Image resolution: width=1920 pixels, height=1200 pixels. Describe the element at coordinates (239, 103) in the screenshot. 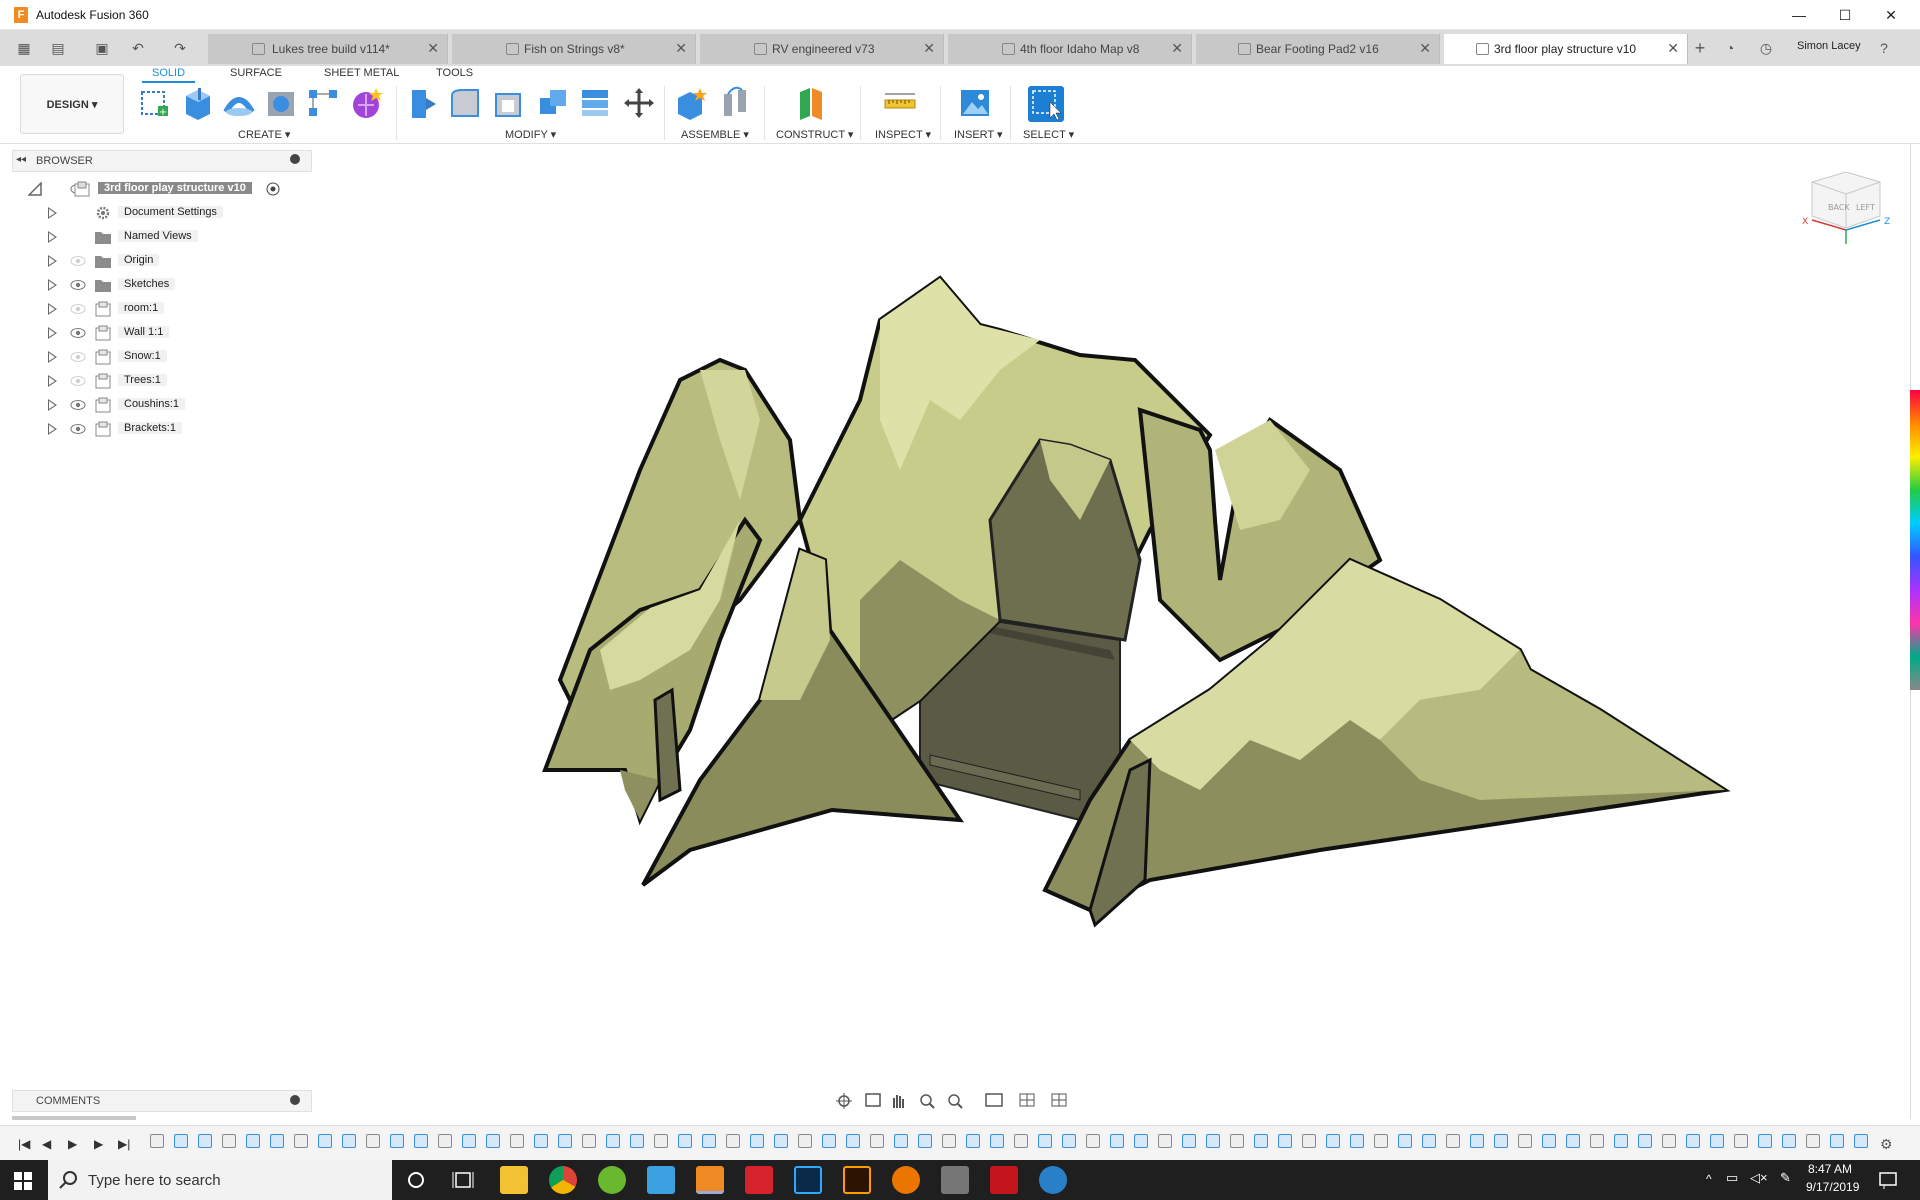

I see `revolve-icon` at that location.